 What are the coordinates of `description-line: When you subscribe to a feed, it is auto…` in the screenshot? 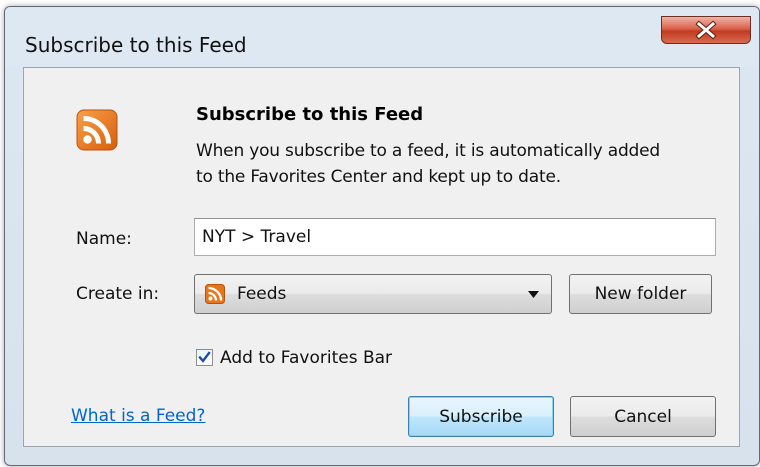 It's located at (428, 151).